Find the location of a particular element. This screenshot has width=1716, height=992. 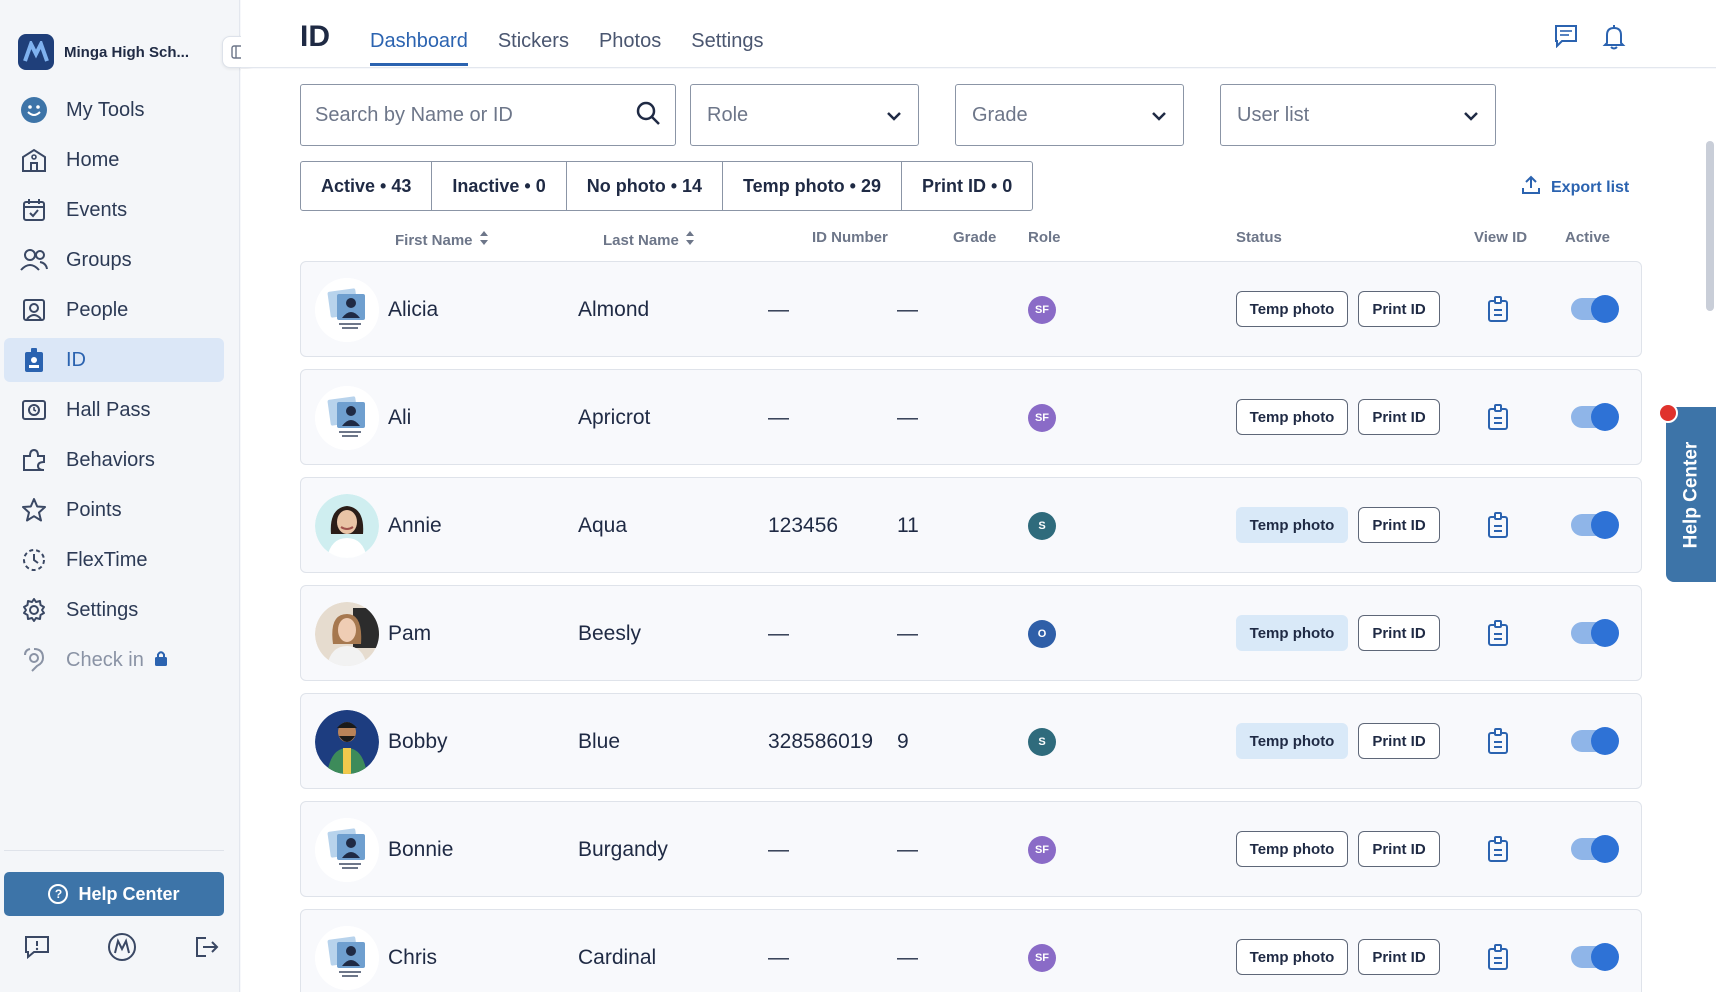

bell-icon is located at coordinates (1614, 39).